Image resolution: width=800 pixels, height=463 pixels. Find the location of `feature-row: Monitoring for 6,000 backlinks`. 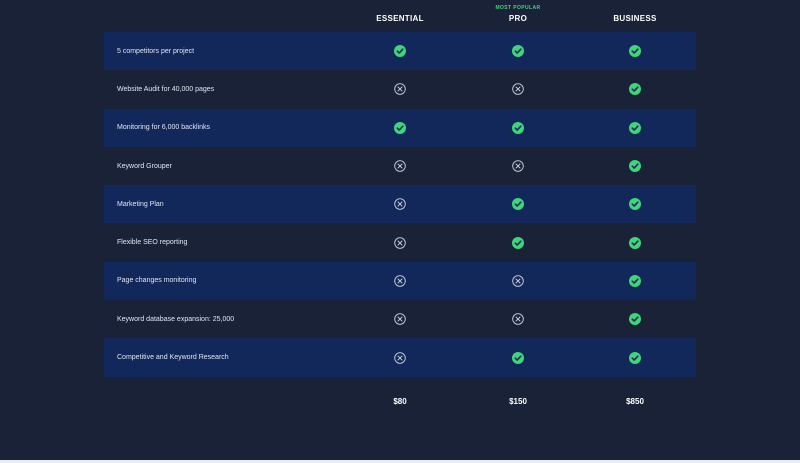

feature-row: Monitoring for 6,000 backlinks is located at coordinates (400, 127).